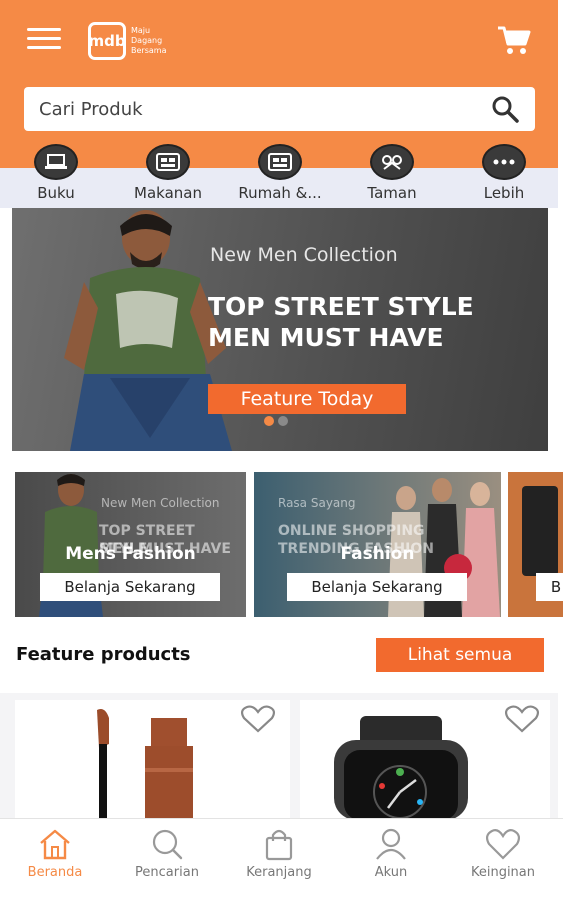 This screenshot has height=900, width=563. I want to click on nav-item-pencarian: Pencarian, so click(167, 853).